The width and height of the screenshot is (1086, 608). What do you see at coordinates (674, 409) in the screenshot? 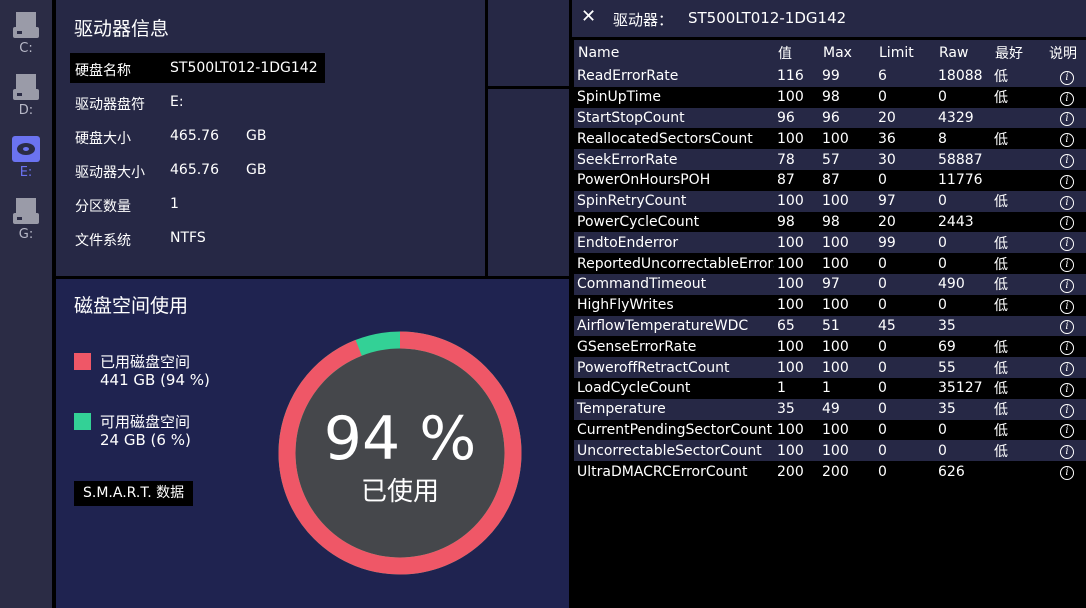
I see `cell-name: Temperature` at bounding box center [674, 409].